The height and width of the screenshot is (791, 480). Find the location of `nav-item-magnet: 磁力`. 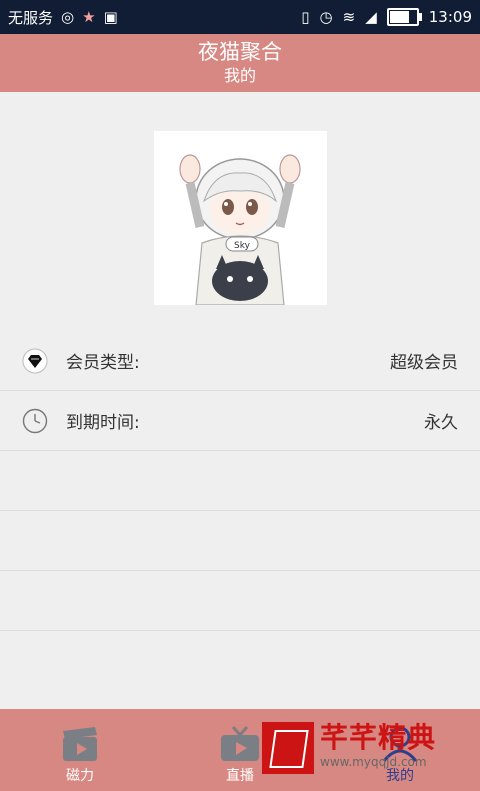

nav-item-magnet: 磁力 is located at coordinates (80, 750).